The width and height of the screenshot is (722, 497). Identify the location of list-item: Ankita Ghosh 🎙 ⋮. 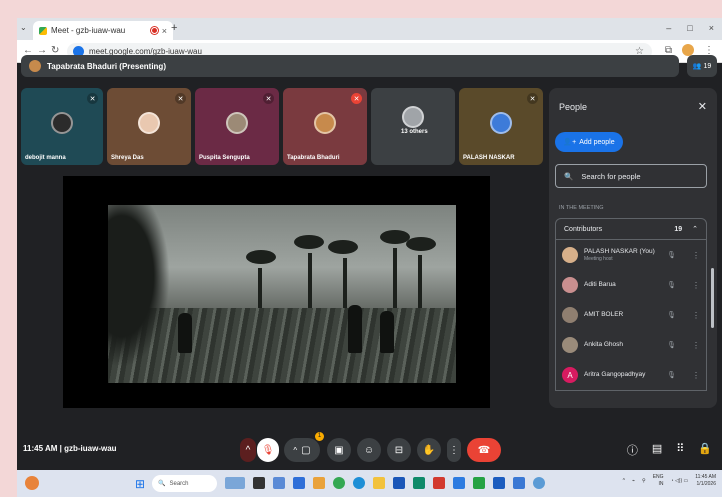
(631, 345).